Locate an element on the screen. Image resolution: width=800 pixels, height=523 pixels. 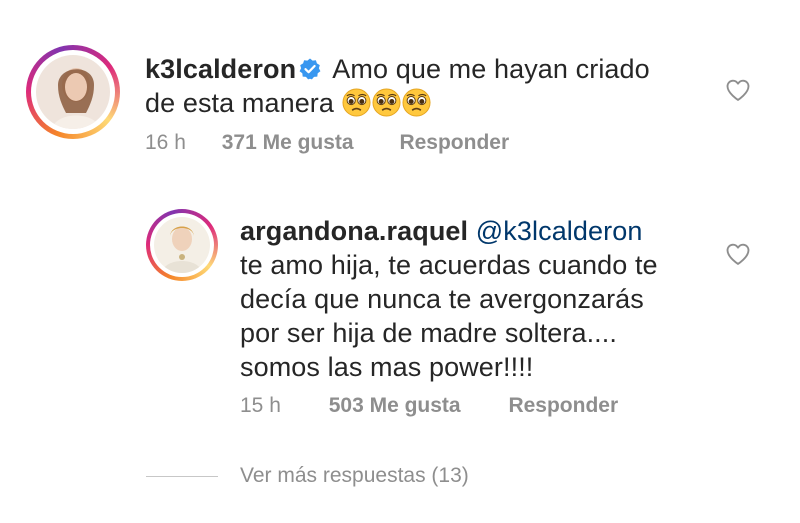
reply-text-line: te amo hija, te acuerdas cuando te is located at coordinates (449, 265).